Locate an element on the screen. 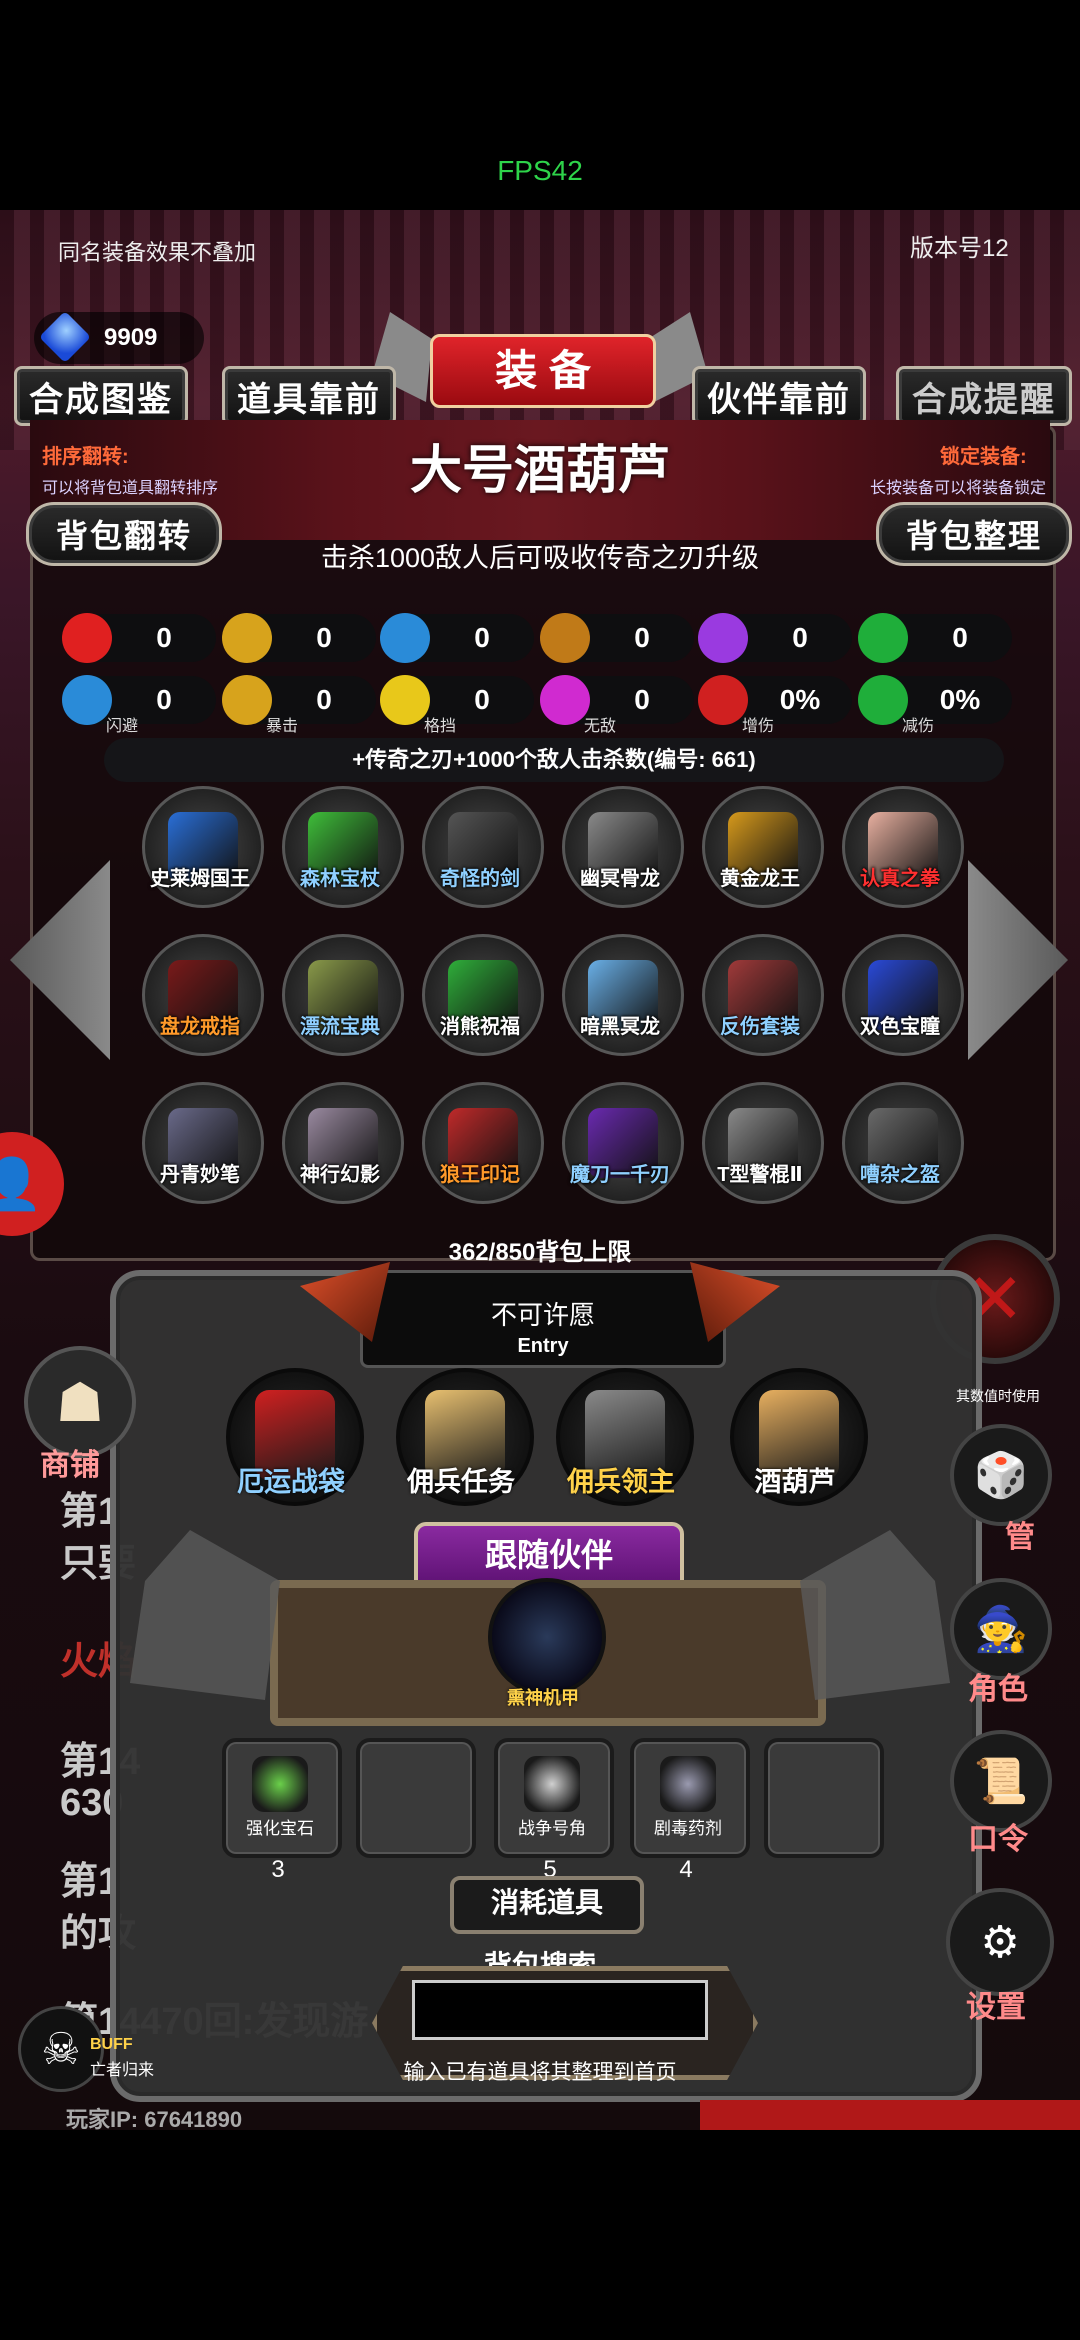  item-name-label: 森林宝杖 is located at coordinates (340, 879).